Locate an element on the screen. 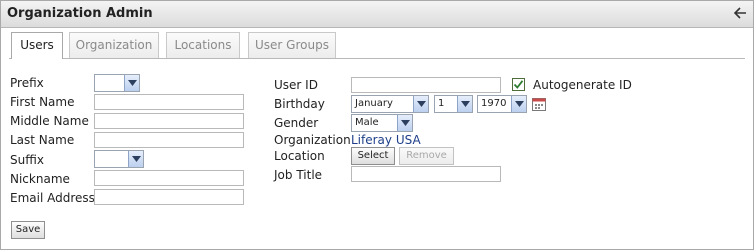 This screenshot has height=250, width=754. birthday-year-select: 1970 is located at coordinates (502, 104).